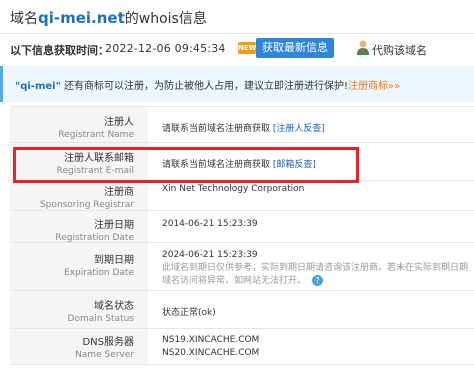  Describe the element at coordinates (79, 195) in the screenshot. I see `row-label: 注册商 Sponsoring Registrar` at that location.